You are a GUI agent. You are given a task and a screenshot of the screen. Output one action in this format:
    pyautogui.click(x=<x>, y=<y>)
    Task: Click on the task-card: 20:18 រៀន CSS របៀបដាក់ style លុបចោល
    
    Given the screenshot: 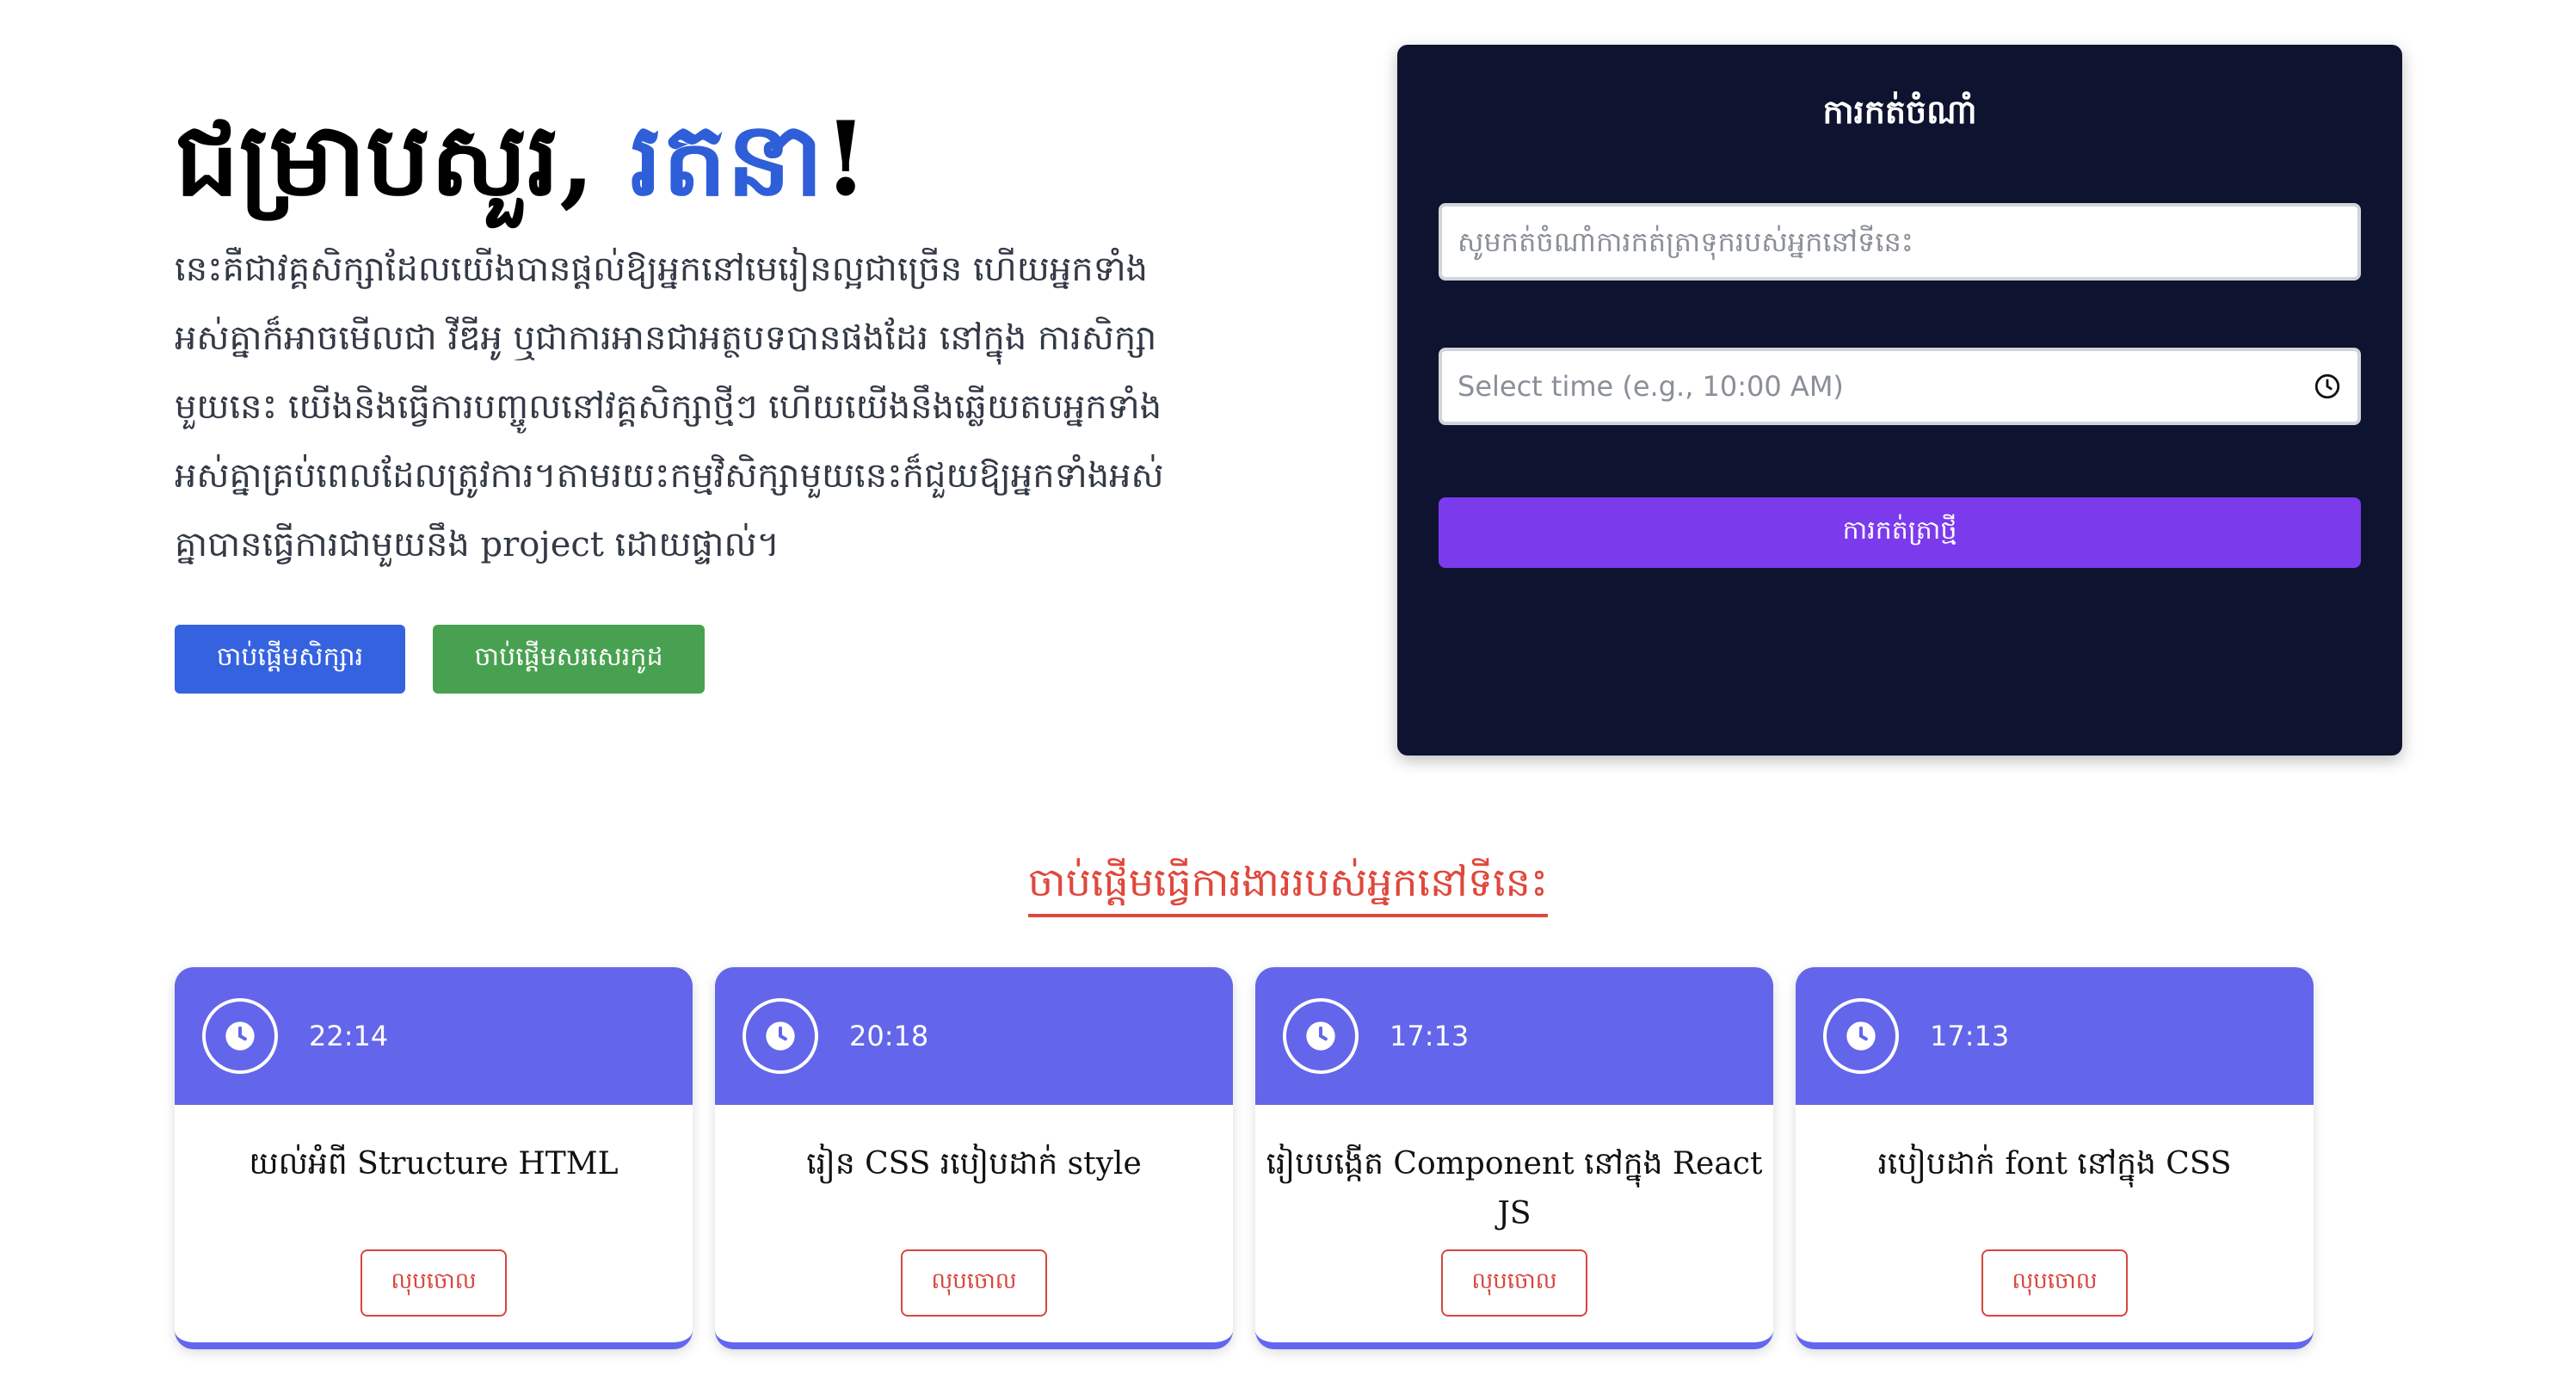 What is the action you would take?
    pyautogui.click(x=974, y=1158)
    